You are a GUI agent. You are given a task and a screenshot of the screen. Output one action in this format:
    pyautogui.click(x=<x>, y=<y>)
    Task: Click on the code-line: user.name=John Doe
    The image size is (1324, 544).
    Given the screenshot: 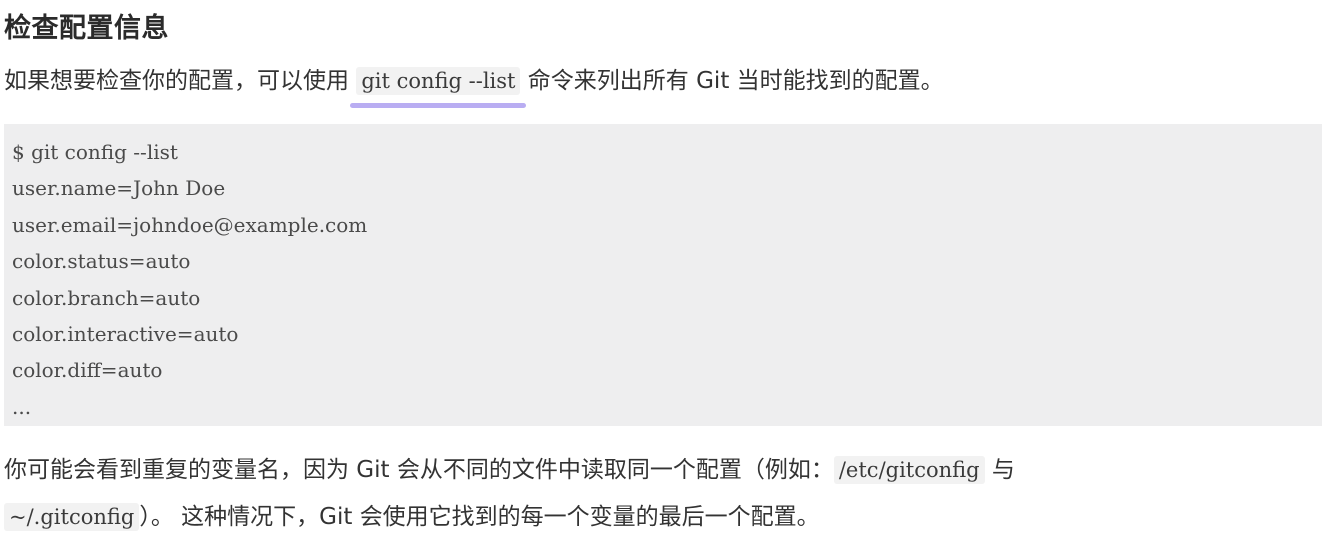 What is the action you would take?
    pyautogui.click(x=119, y=188)
    